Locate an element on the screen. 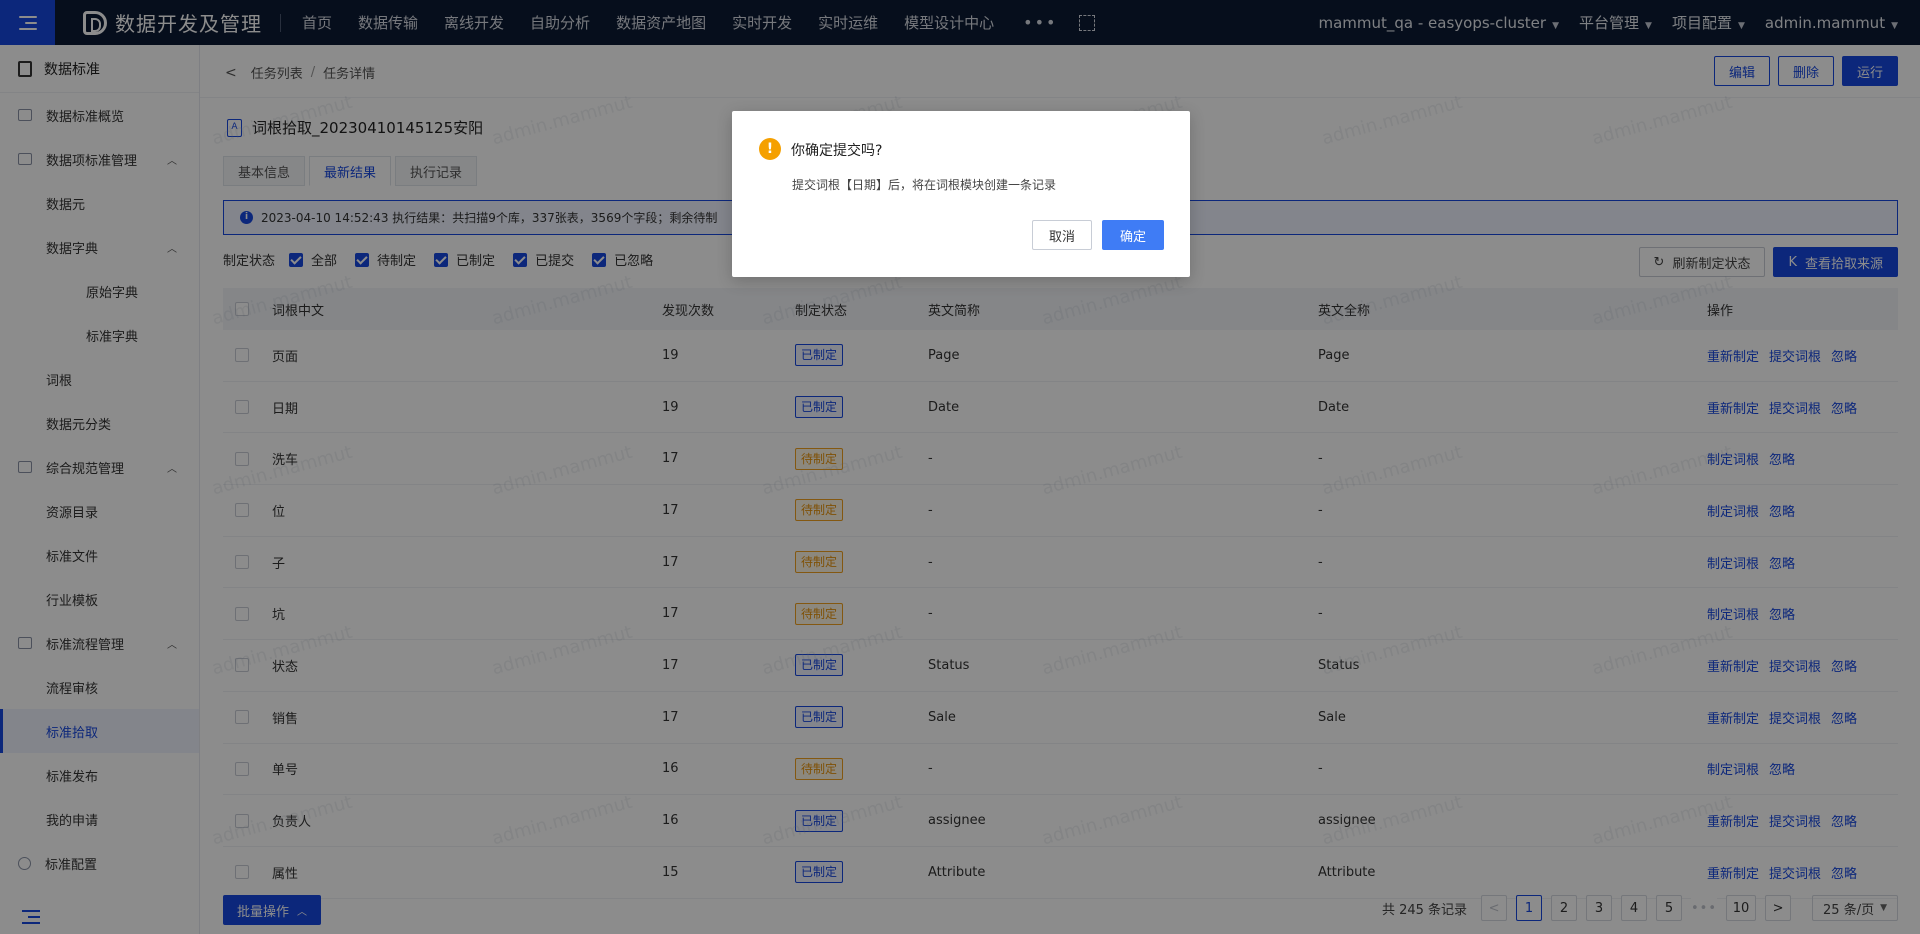  warning-icon: ! is located at coordinates (770, 149).